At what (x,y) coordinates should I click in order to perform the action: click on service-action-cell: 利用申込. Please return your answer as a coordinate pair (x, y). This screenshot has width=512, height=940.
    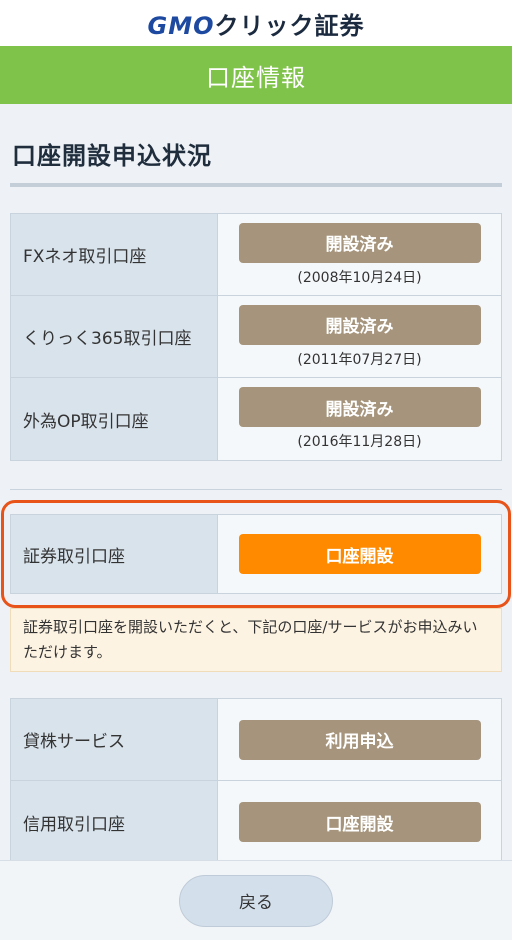
    Looking at the image, I should click on (359, 739).